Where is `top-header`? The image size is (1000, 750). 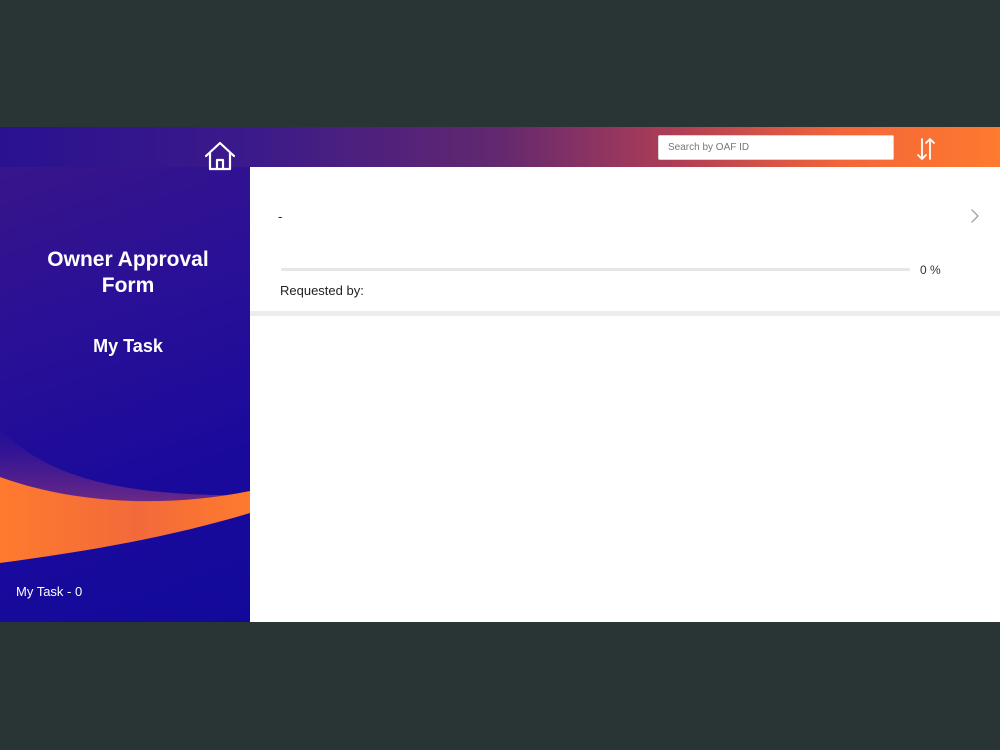 top-header is located at coordinates (500, 149).